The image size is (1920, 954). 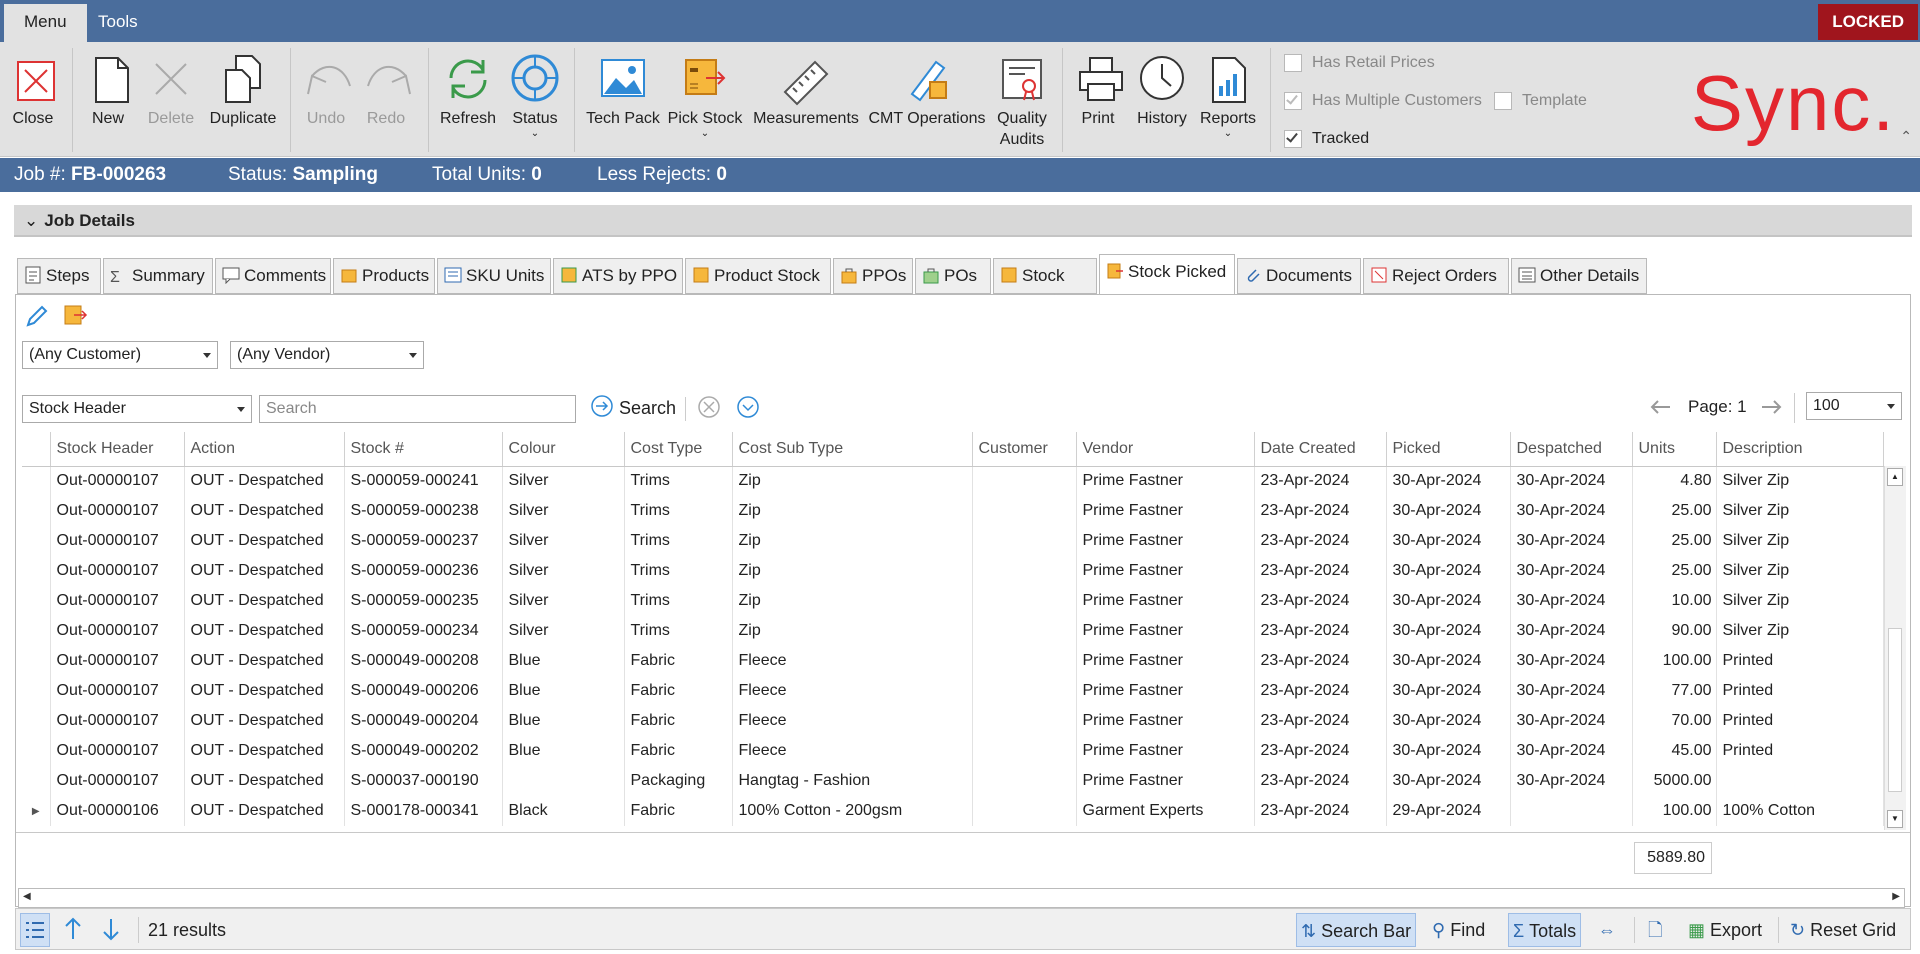 I want to click on next-page-icon, so click(x=1771, y=407).